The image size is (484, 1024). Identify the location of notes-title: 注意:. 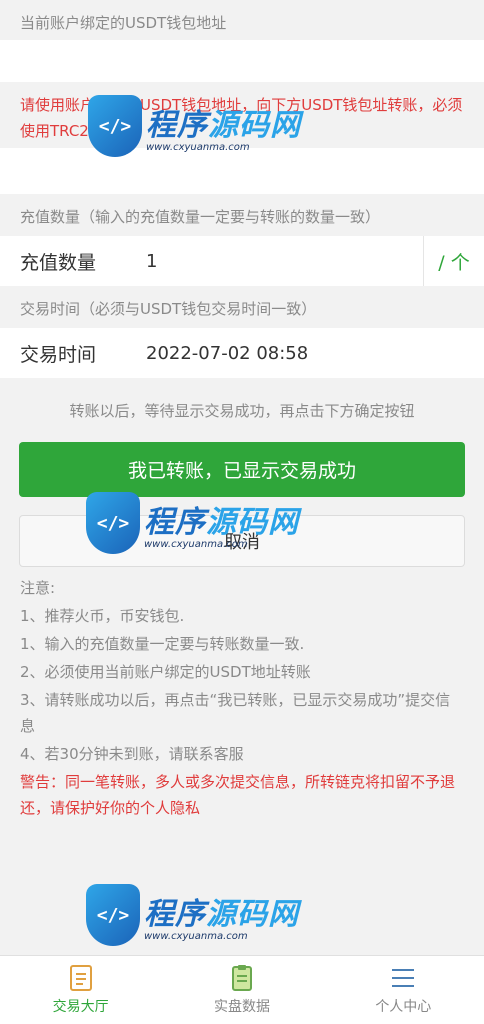
(38, 588).